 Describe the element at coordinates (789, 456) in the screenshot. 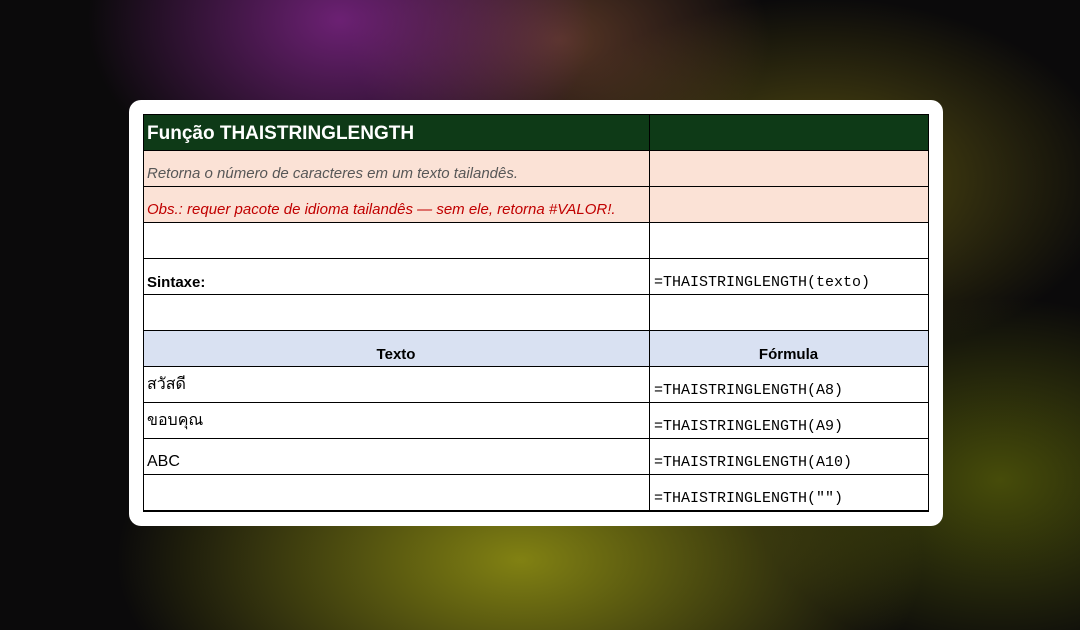

I see `formula-cell: =THAISTRINGLENGTH(A10)` at that location.